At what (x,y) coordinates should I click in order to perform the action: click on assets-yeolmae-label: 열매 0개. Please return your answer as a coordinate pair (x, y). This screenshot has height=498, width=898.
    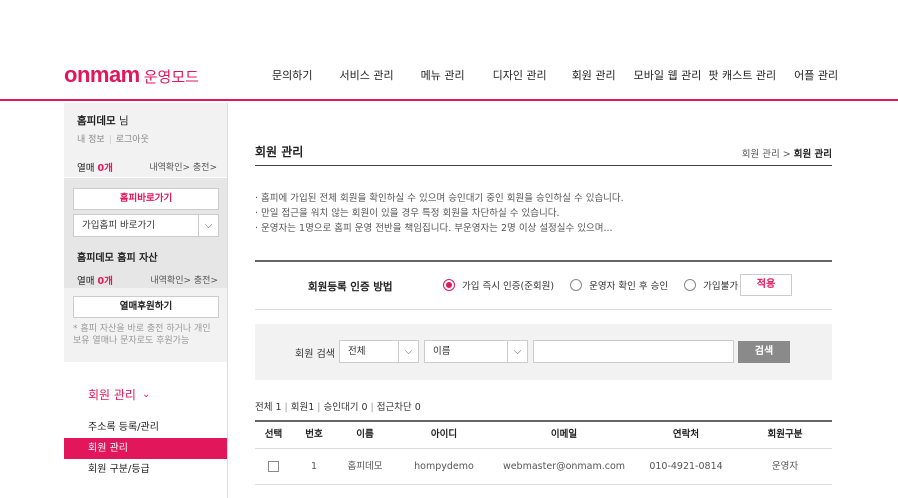
    Looking at the image, I should click on (95, 280).